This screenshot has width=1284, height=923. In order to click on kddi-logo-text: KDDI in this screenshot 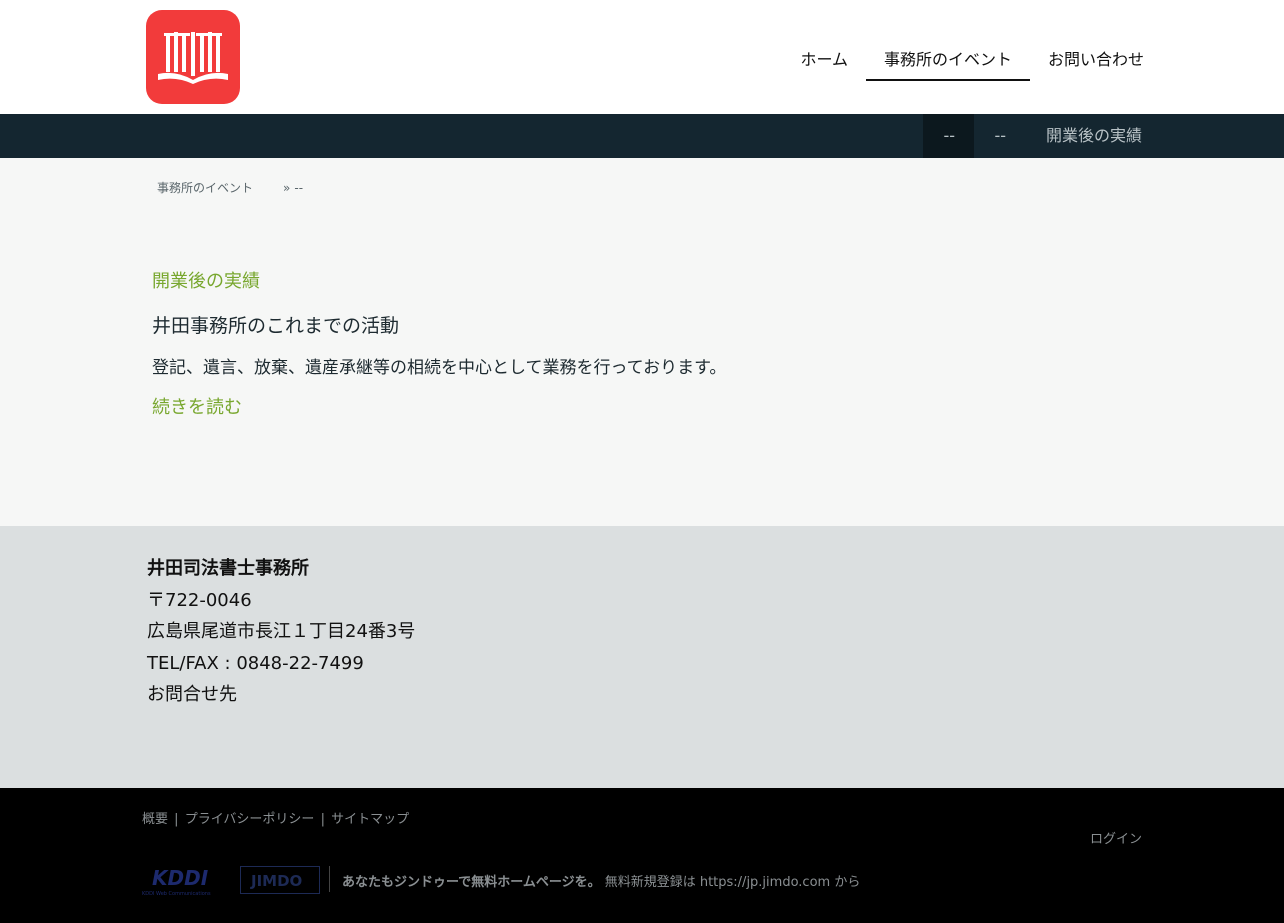, I will do `click(180, 878)`.